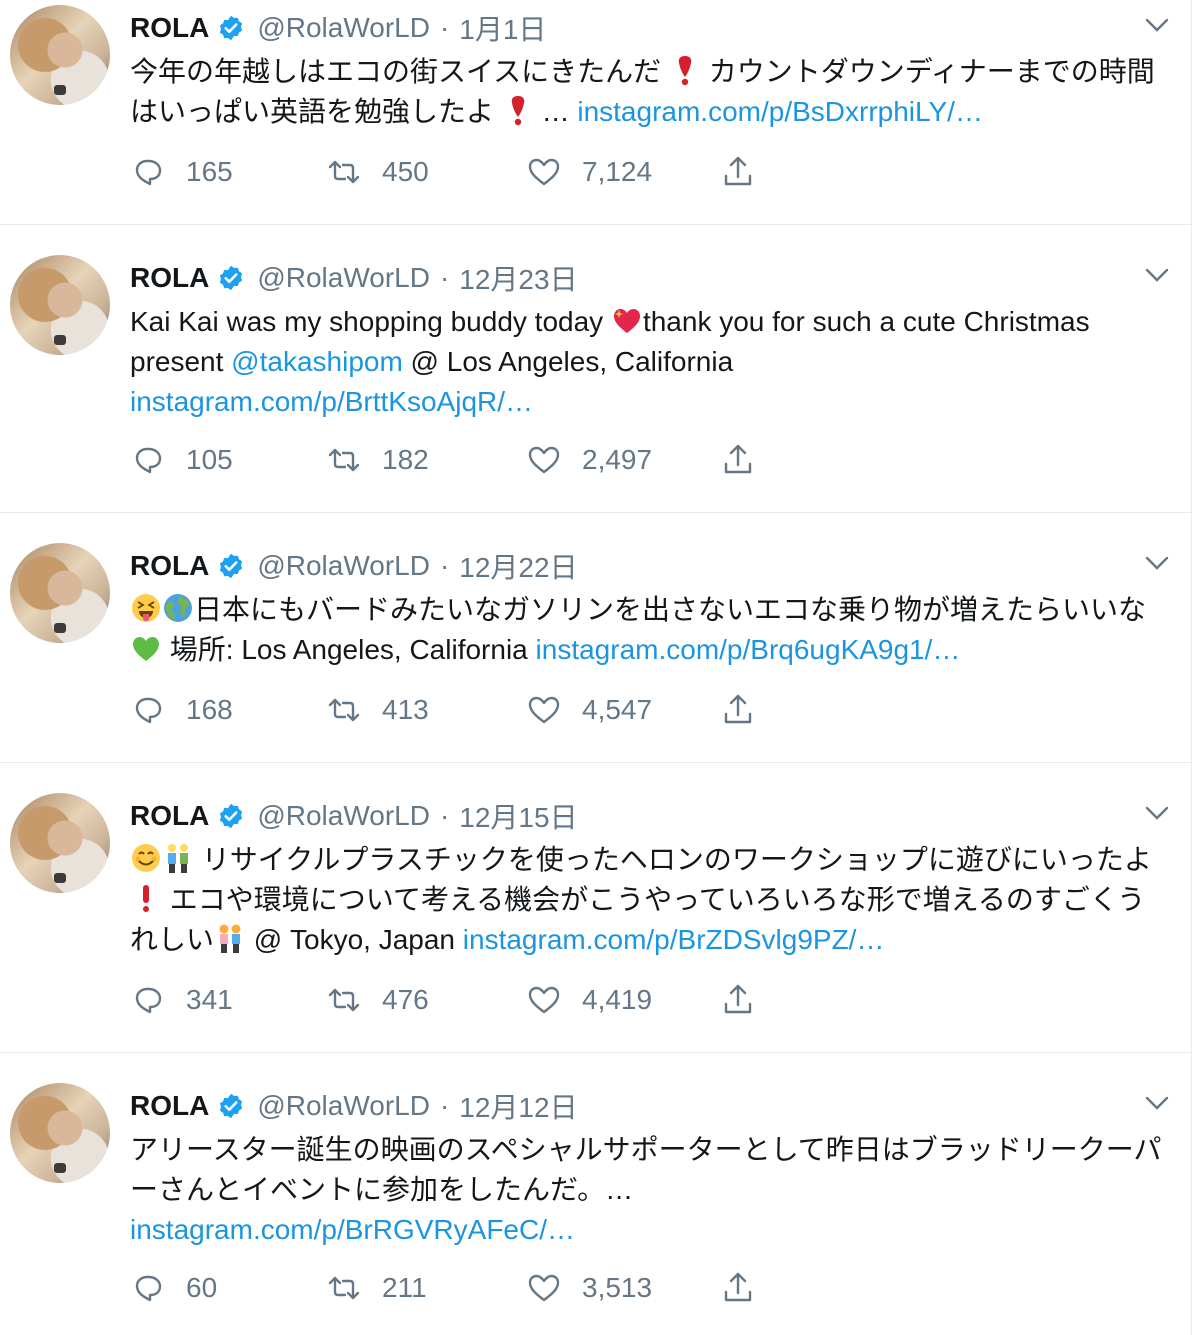 The width and height of the screenshot is (1200, 1335). I want to click on tweet-header: ROLA @RolaWorLD · 12月15日, so click(354, 816).